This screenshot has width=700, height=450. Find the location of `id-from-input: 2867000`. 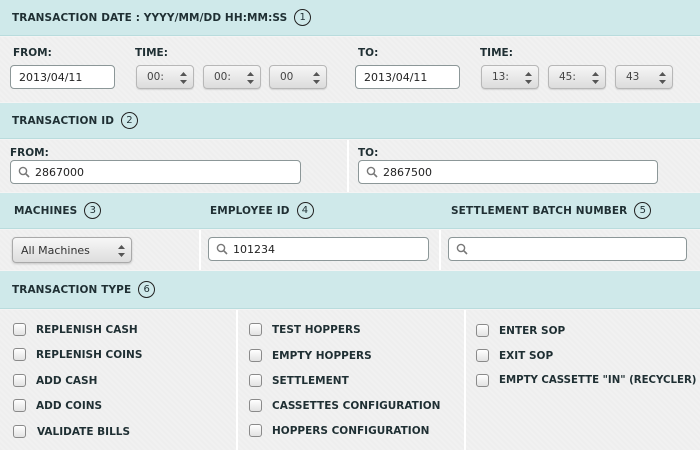

id-from-input: 2867000 is located at coordinates (155, 172).